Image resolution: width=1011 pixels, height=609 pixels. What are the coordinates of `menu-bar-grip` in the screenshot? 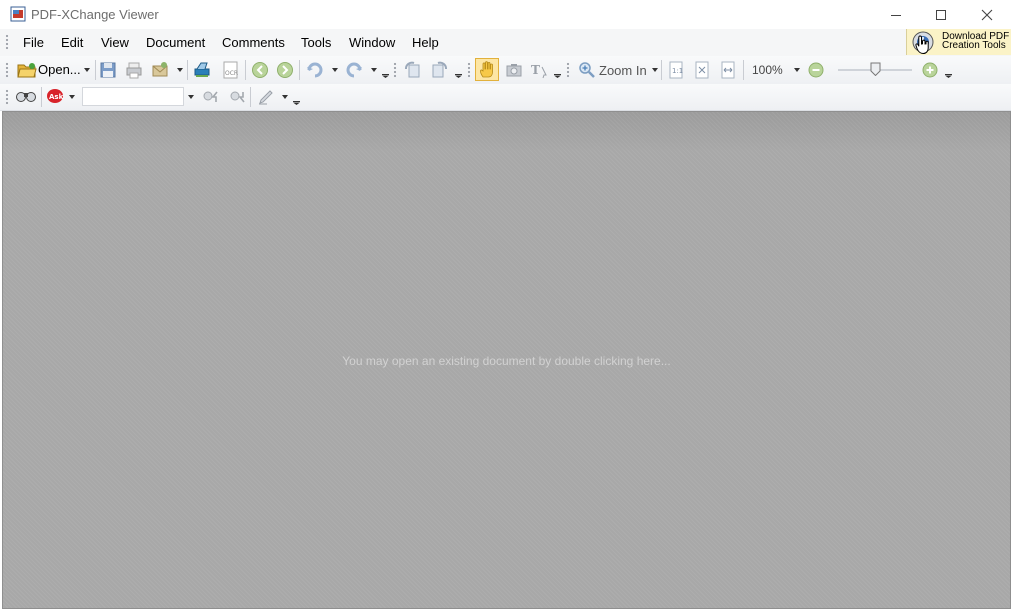 It's located at (7, 42).